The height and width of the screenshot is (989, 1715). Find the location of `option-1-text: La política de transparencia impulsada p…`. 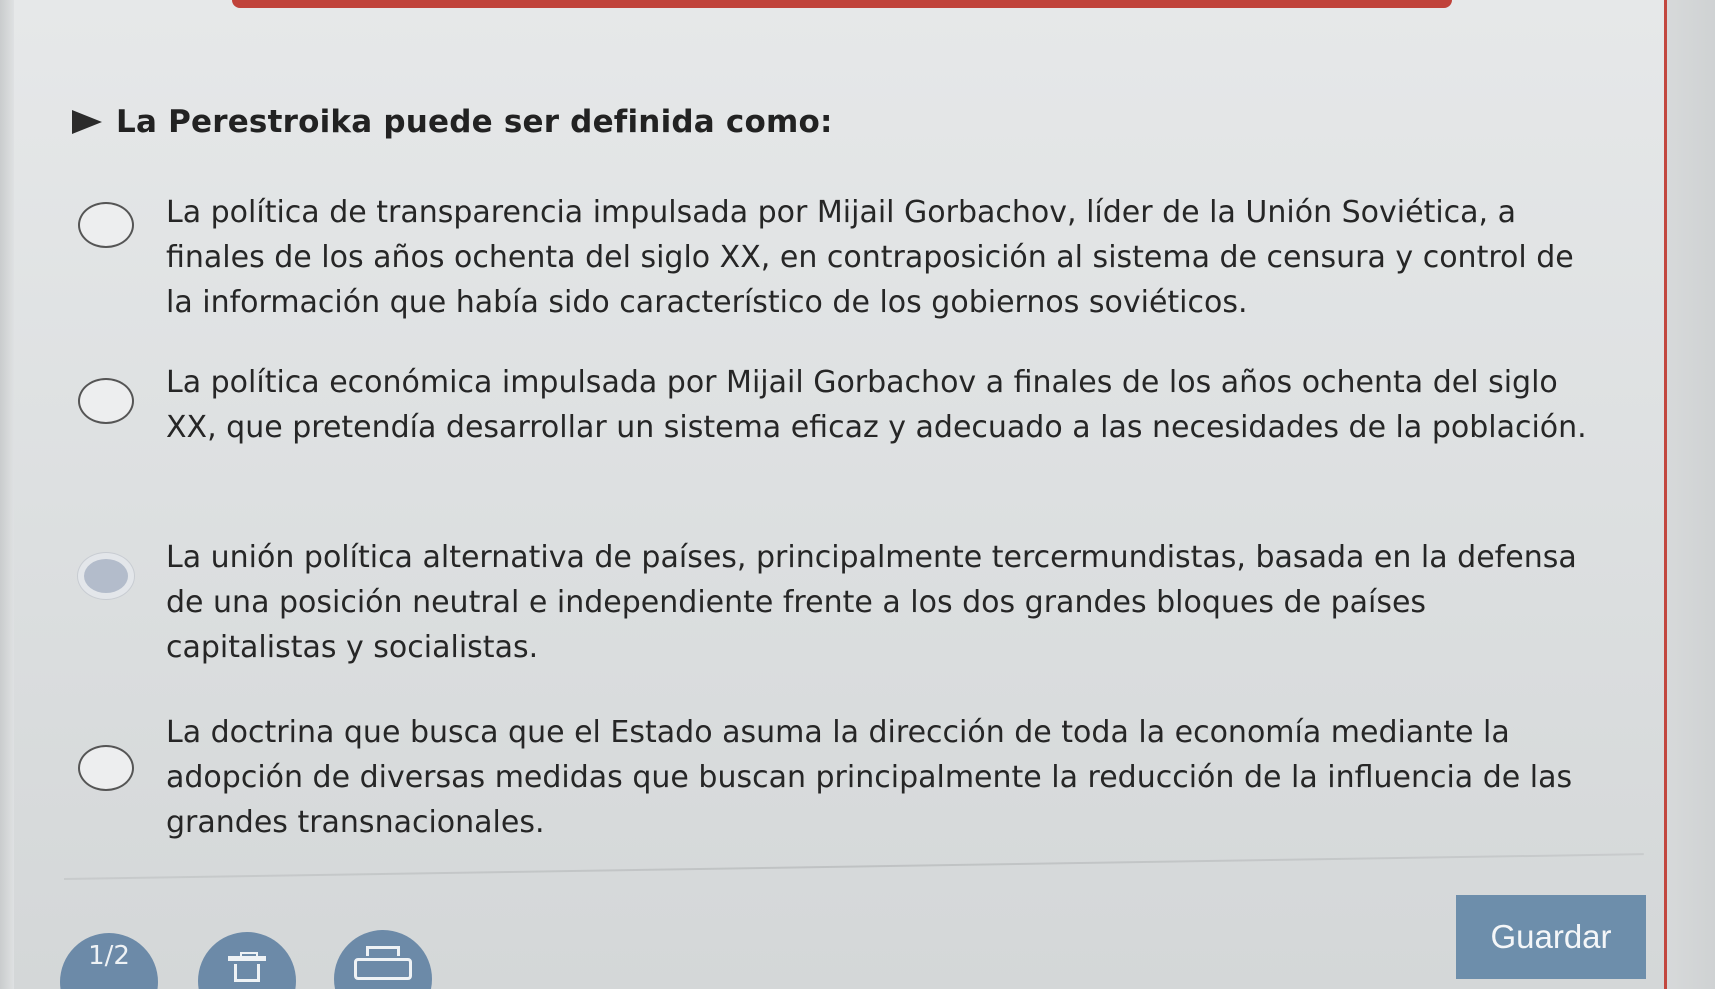

option-1-text: La política de transparencia impulsada p… is located at coordinates (870, 257).